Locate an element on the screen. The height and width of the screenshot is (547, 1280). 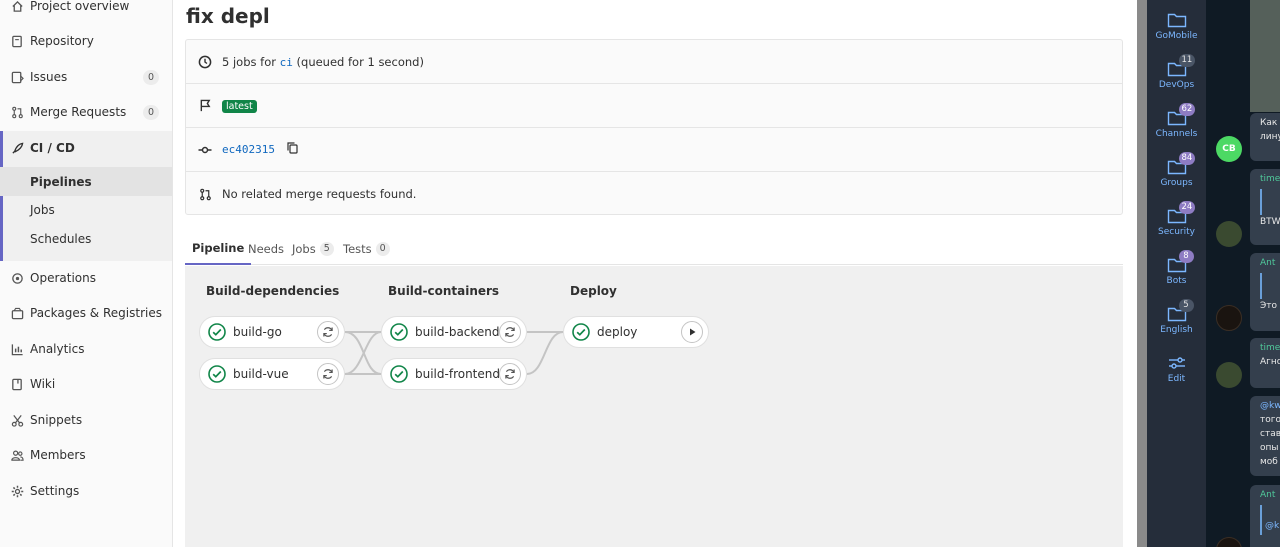
latest-badge: latest is located at coordinates (239, 106).